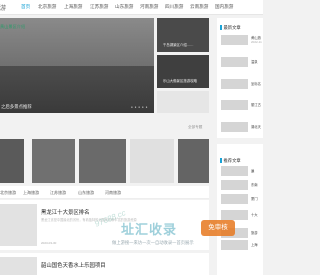 Image resolution: width=320 pixels, height=275 pixels. What do you see at coordinates (31, 193) in the screenshot?
I see `tab-shanghai: 上海旅游` at bounding box center [31, 193].